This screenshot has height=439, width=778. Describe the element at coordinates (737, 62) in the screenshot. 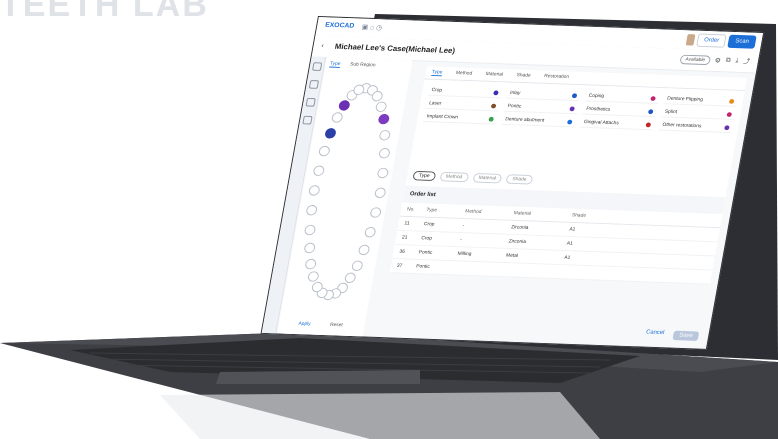

I see `download-icon: ⤓` at that location.